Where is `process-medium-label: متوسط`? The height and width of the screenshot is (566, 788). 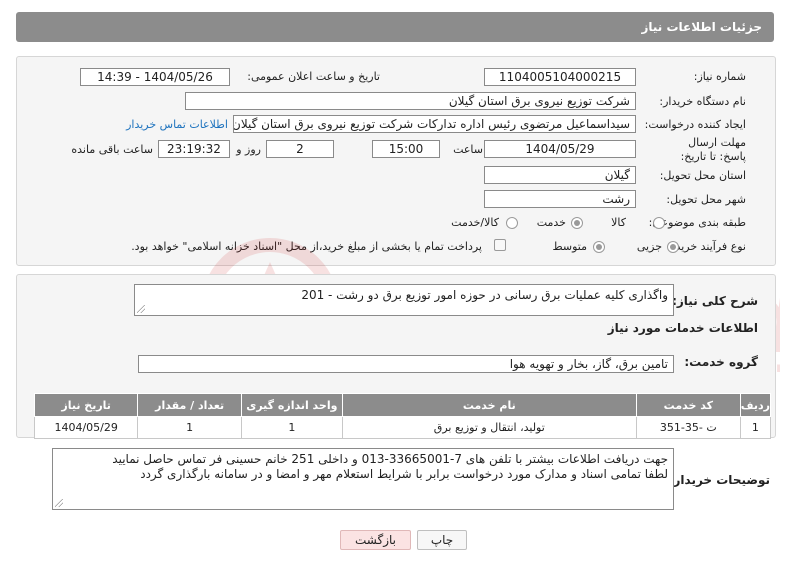
process-medium-label: متوسط is located at coordinates (569, 246).